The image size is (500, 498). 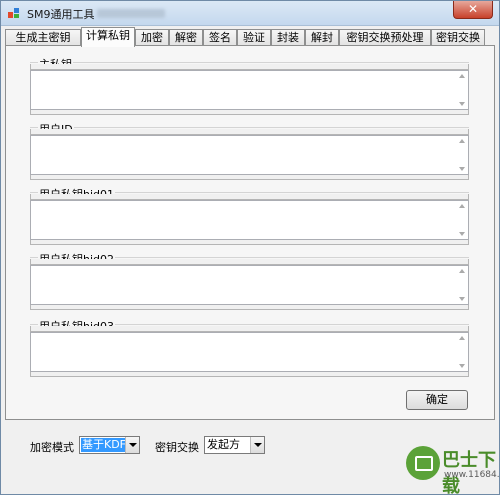 I want to click on key-exchange-value: 发起方, so click(x=223, y=444).